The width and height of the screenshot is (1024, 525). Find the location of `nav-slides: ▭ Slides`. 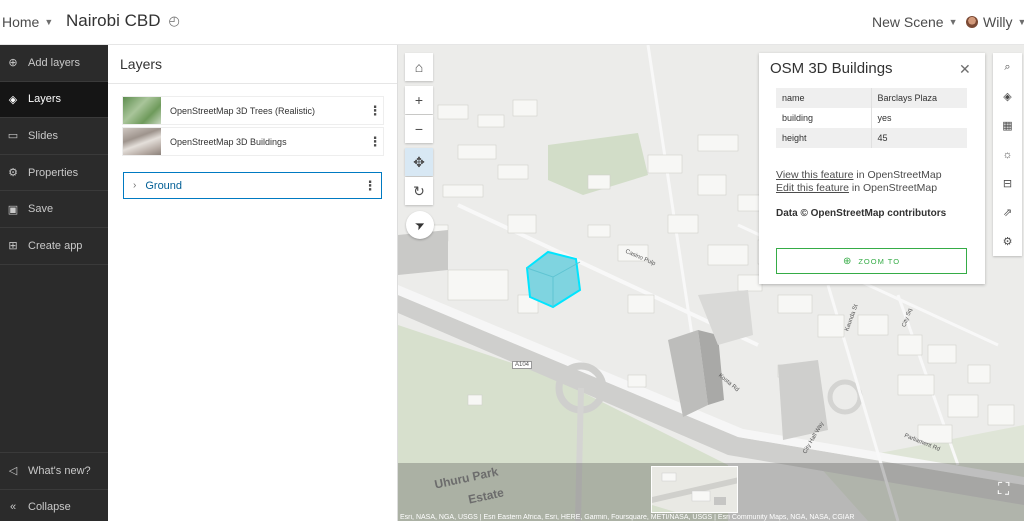

nav-slides: ▭ Slides is located at coordinates (54, 136).